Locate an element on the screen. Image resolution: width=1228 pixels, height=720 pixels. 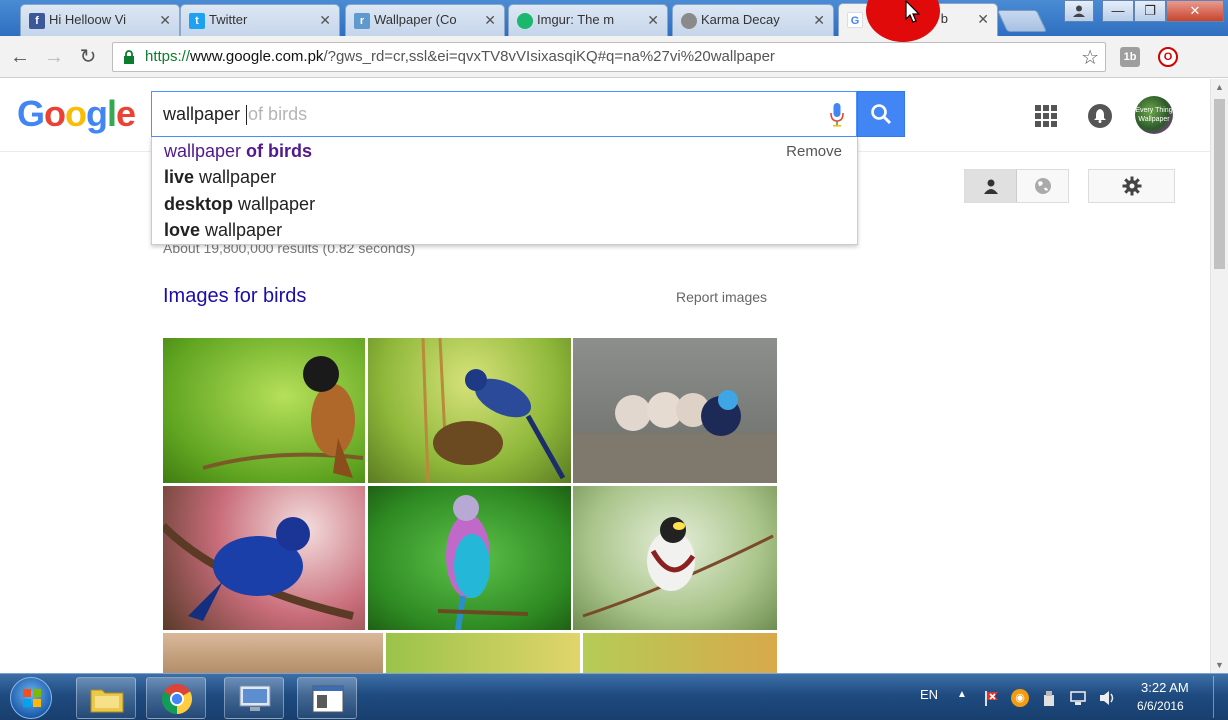
logo-letter: e is located at coordinates (126, 113).